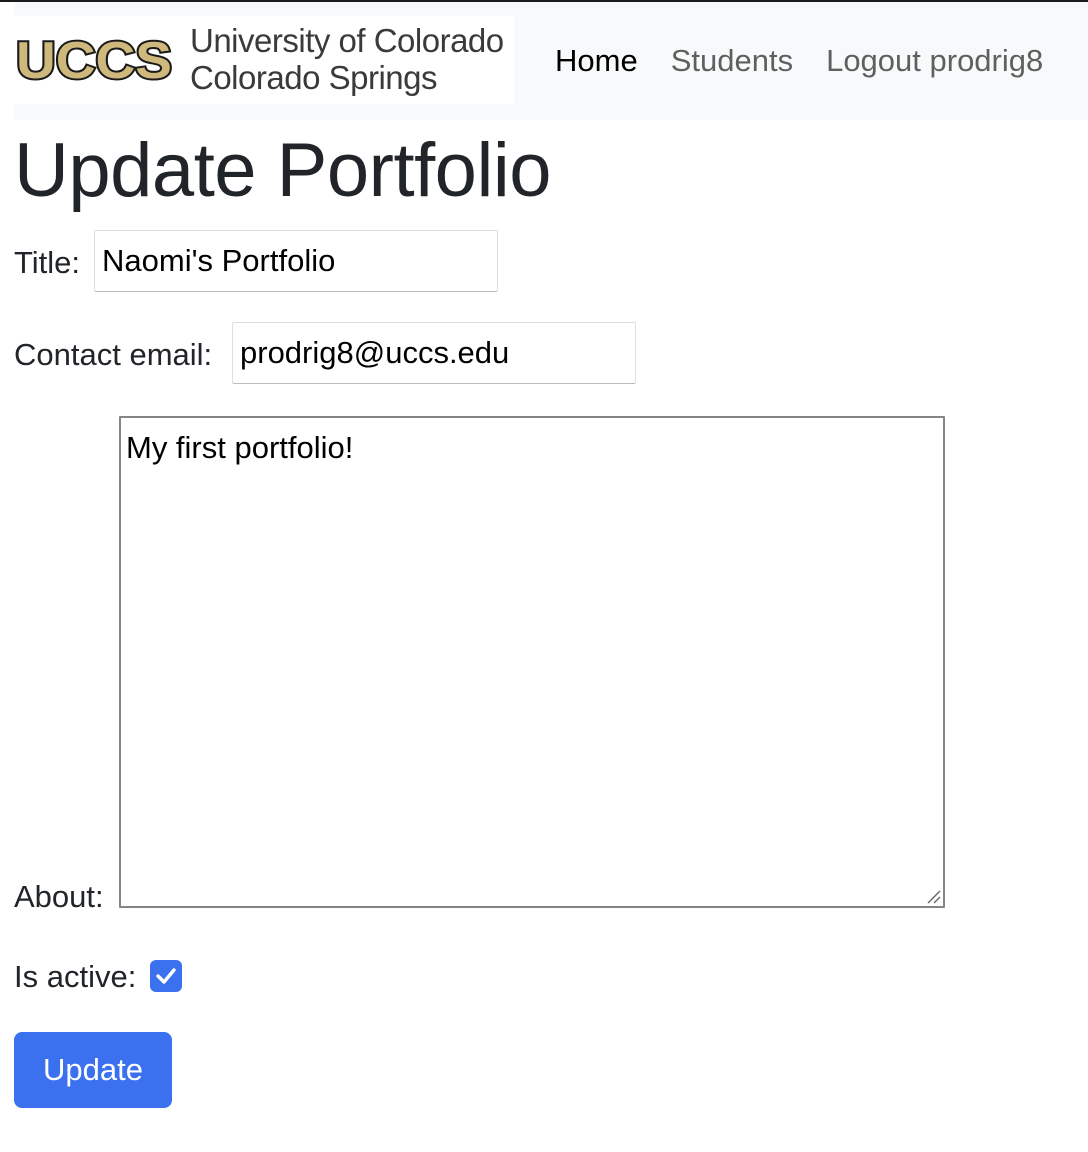  What do you see at coordinates (93, 1070) in the screenshot?
I see `update-button: Update` at bounding box center [93, 1070].